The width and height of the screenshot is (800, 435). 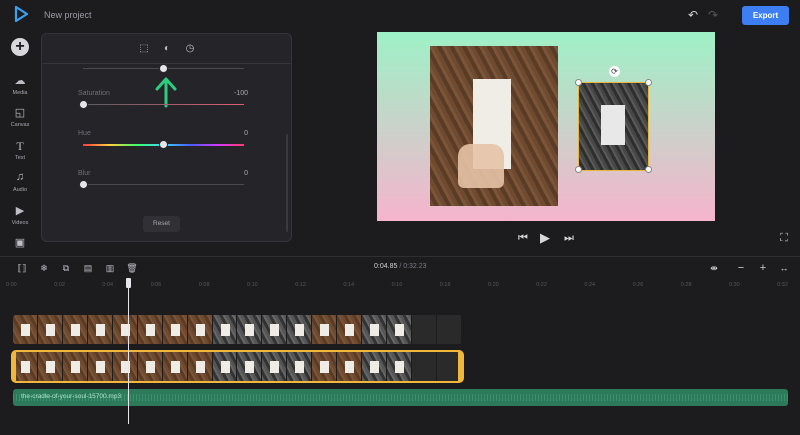 I want to click on fullscreen-icon: ⛶, so click(x=784, y=238).